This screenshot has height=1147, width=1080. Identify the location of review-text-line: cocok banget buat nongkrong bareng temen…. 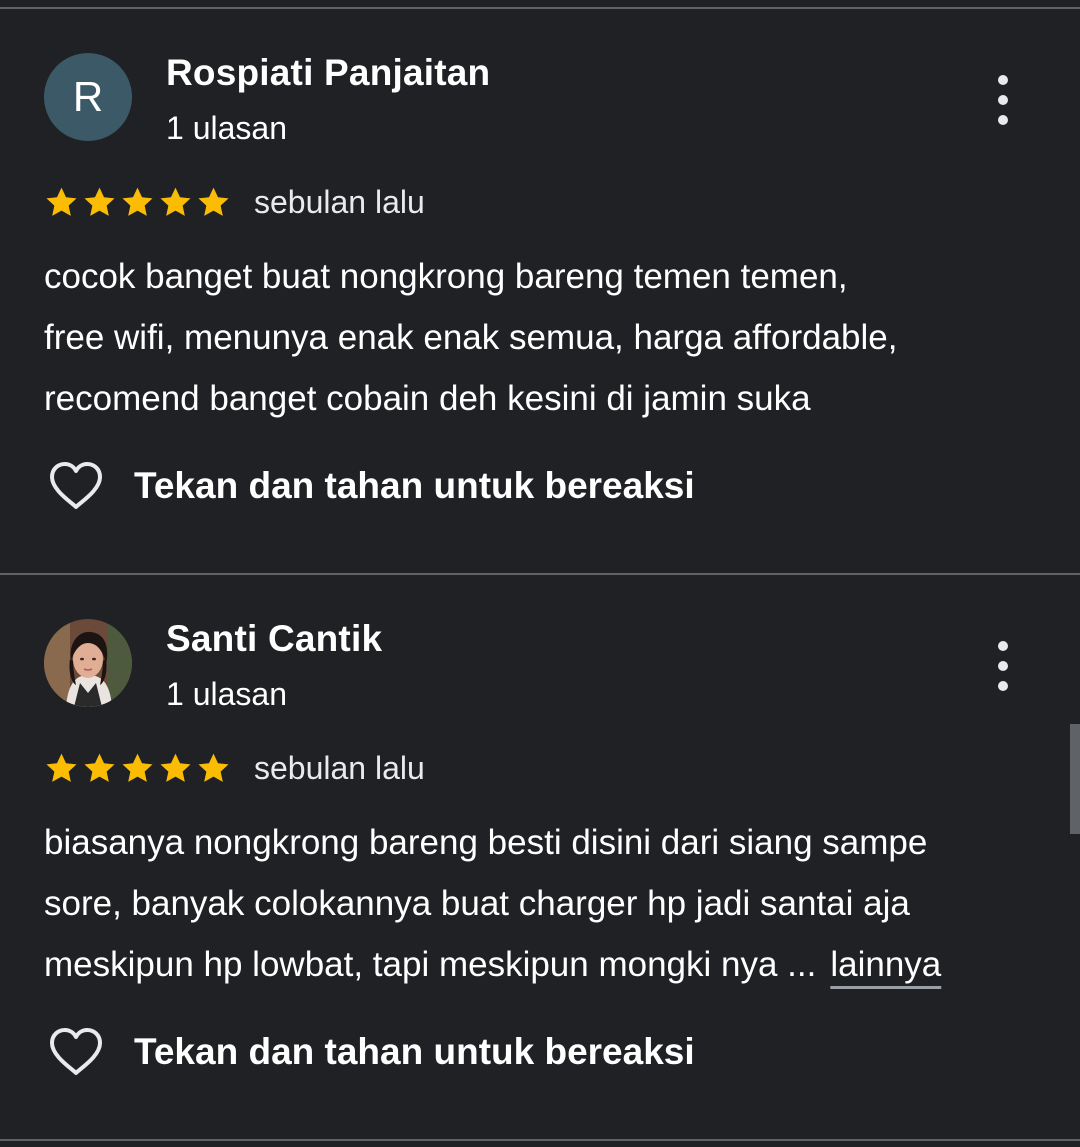
(446, 276).